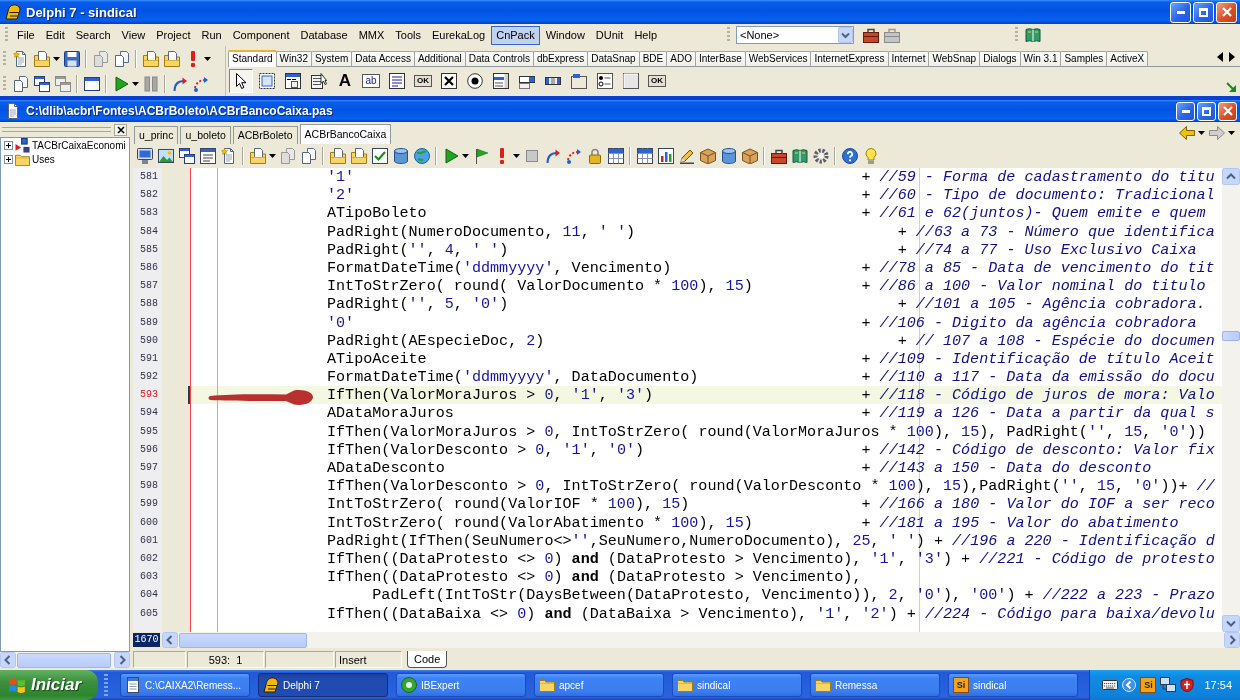 Image resolution: width=1240 pixels, height=700 pixels. I want to click on left-arrow-icon, so click(1186, 133).